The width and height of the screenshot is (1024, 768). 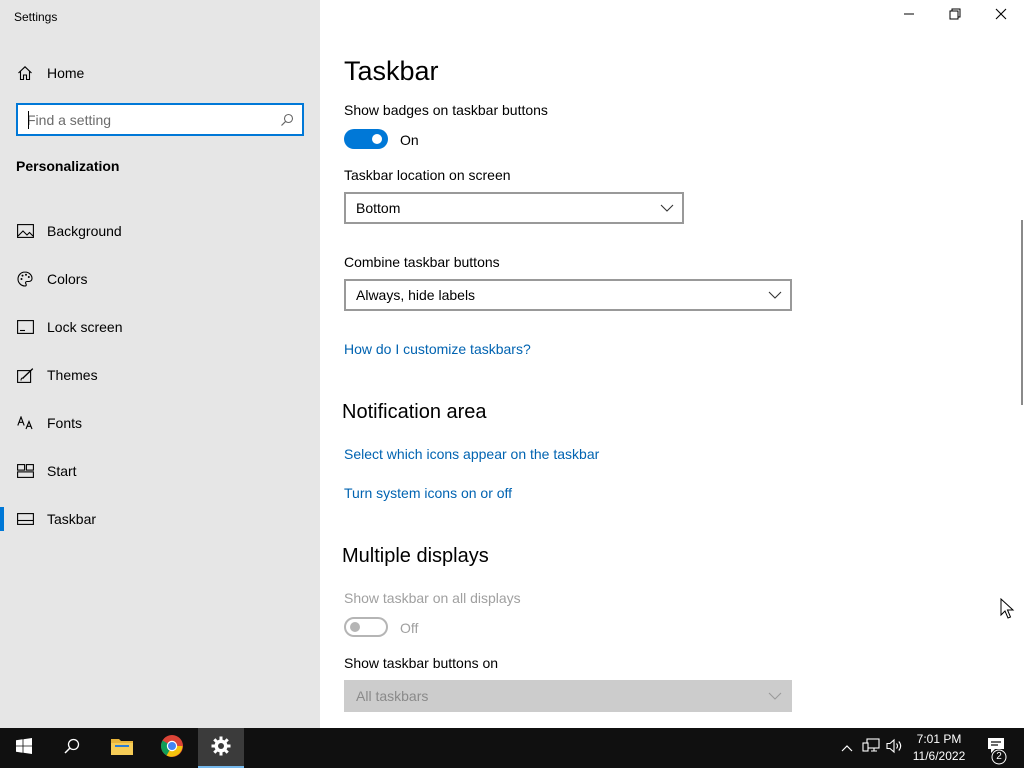 I want to click on minimize-icon, so click(x=909, y=16).